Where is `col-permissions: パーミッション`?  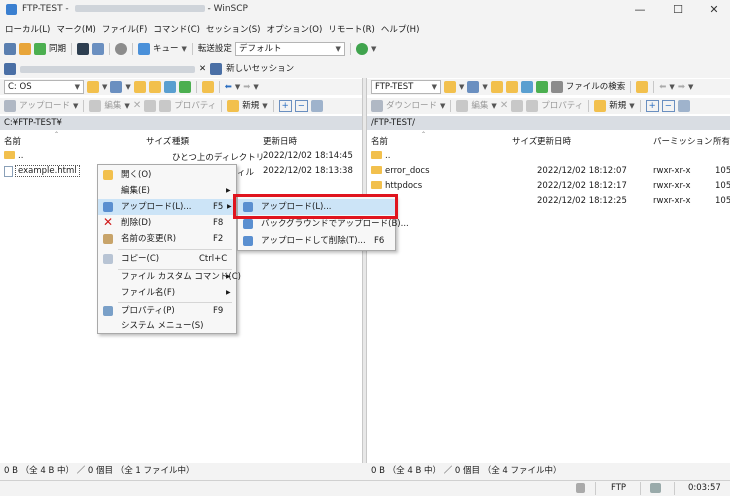 col-permissions: パーミッション is located at coordinates (683, 141).